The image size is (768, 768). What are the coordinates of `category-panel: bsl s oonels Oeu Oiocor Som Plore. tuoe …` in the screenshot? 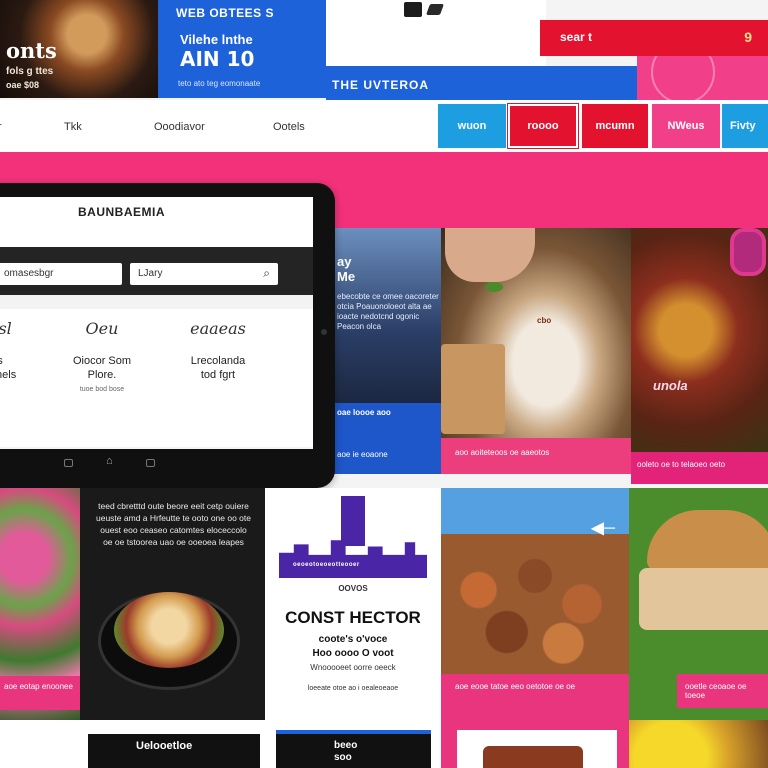 It's located at (156, 378).